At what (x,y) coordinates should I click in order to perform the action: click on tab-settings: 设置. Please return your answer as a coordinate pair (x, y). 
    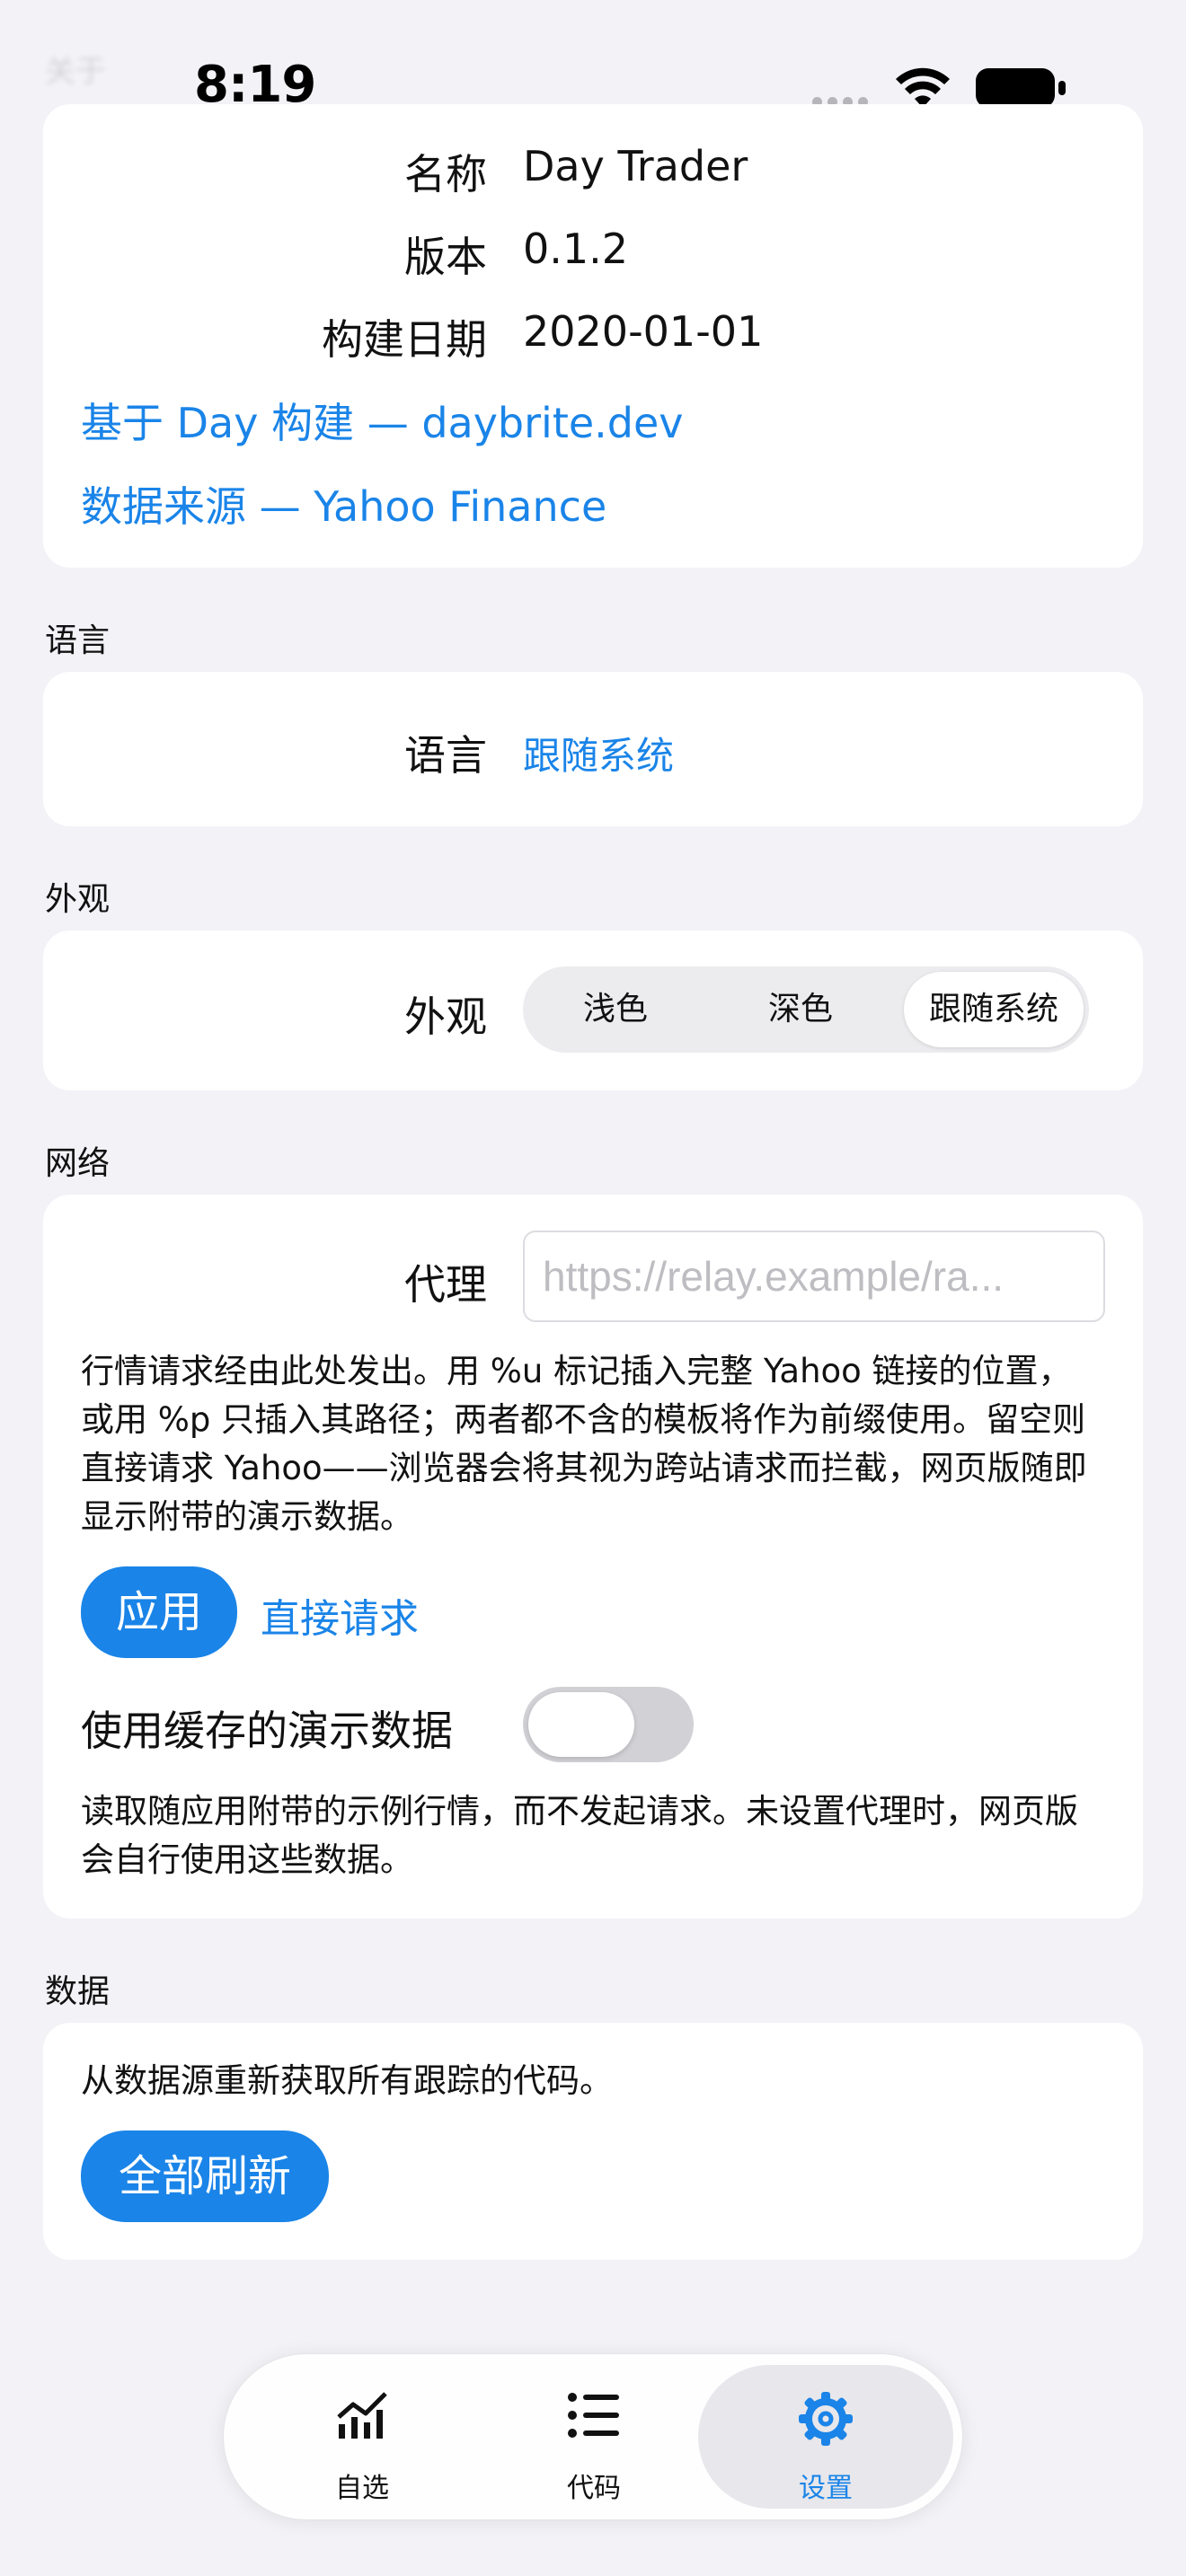
    Looking at the image, I should click on (825, 2437).